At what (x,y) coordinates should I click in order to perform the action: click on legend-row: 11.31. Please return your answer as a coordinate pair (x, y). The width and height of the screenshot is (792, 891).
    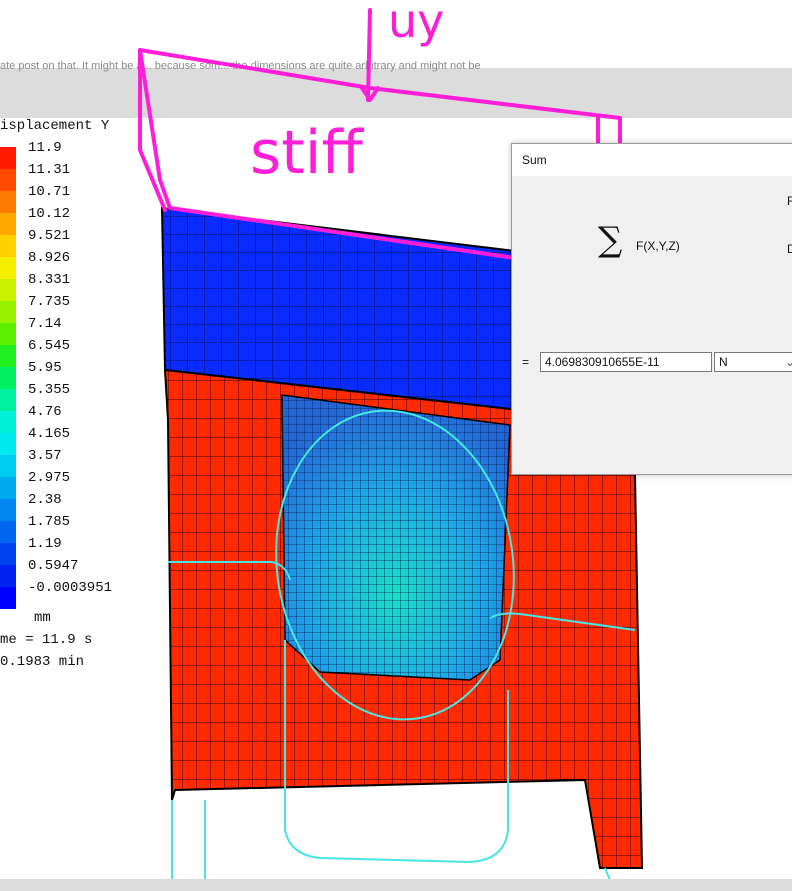
    Looking at the image, I should click on (70, 175).